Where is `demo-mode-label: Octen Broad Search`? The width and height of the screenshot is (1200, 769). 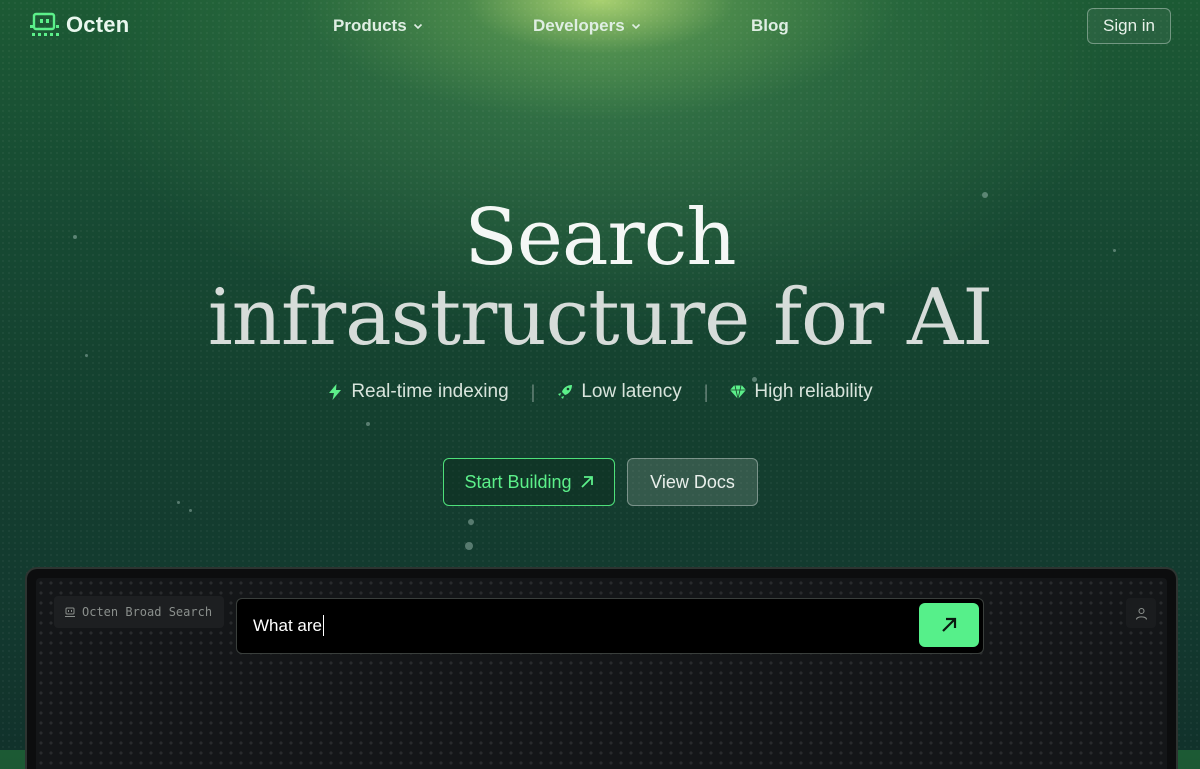
demo-mode-label: Octen Broad Search is located at coordinates (139, 612).